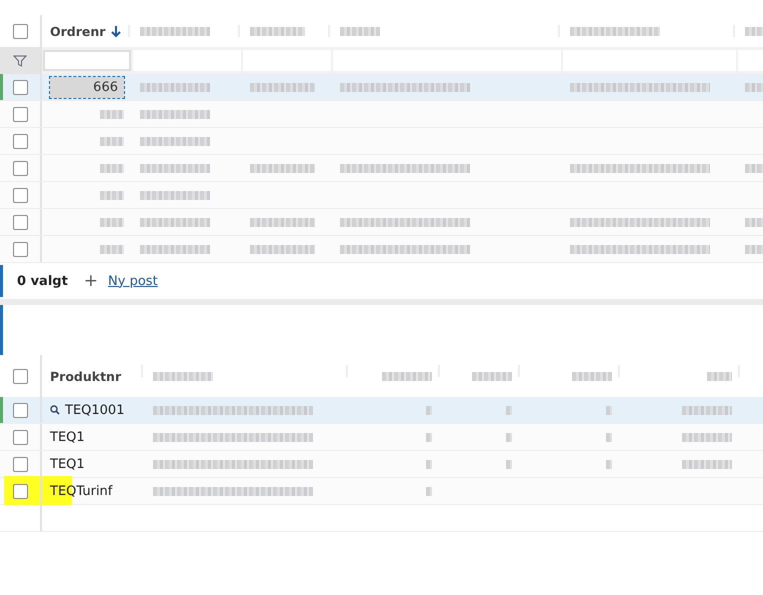 The height and width of the screenshot is (595, 763). I want to click on filter-icon, so click(20, 61).